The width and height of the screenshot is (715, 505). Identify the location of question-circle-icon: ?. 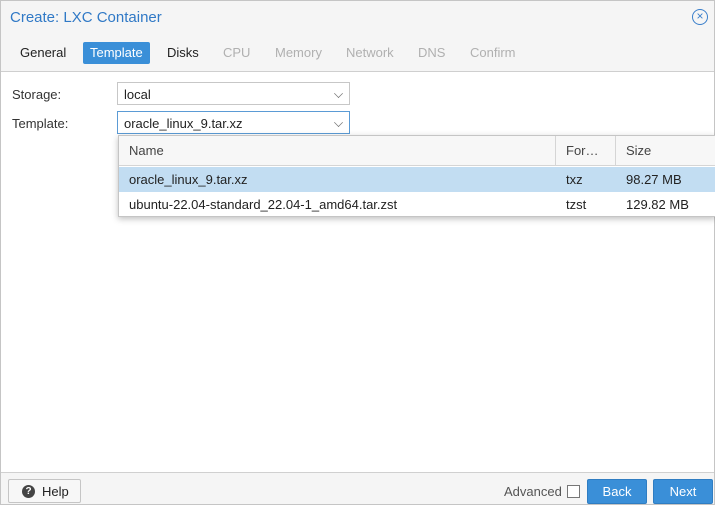
(28, 491).